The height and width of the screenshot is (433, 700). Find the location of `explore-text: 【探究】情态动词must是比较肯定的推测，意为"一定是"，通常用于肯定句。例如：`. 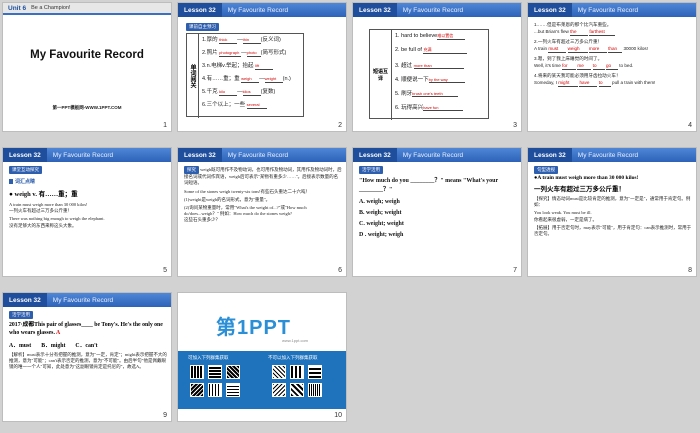

explore-text: 【探究】情态动词must是比较肯定的推测，意为"一定是"，通常用于肯定句。例如： is located at coordinates (612, 202).